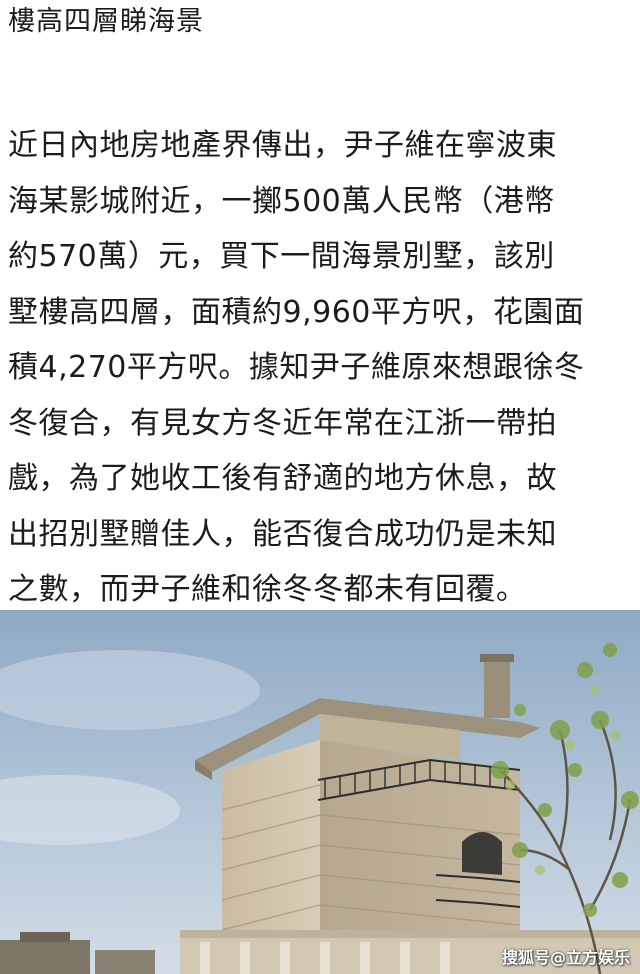  What do you see at coordinates (565, 957) in the screenshot?
I see `watermark: 搜狐号@立方娱乐` at bounding box center [565, 957].